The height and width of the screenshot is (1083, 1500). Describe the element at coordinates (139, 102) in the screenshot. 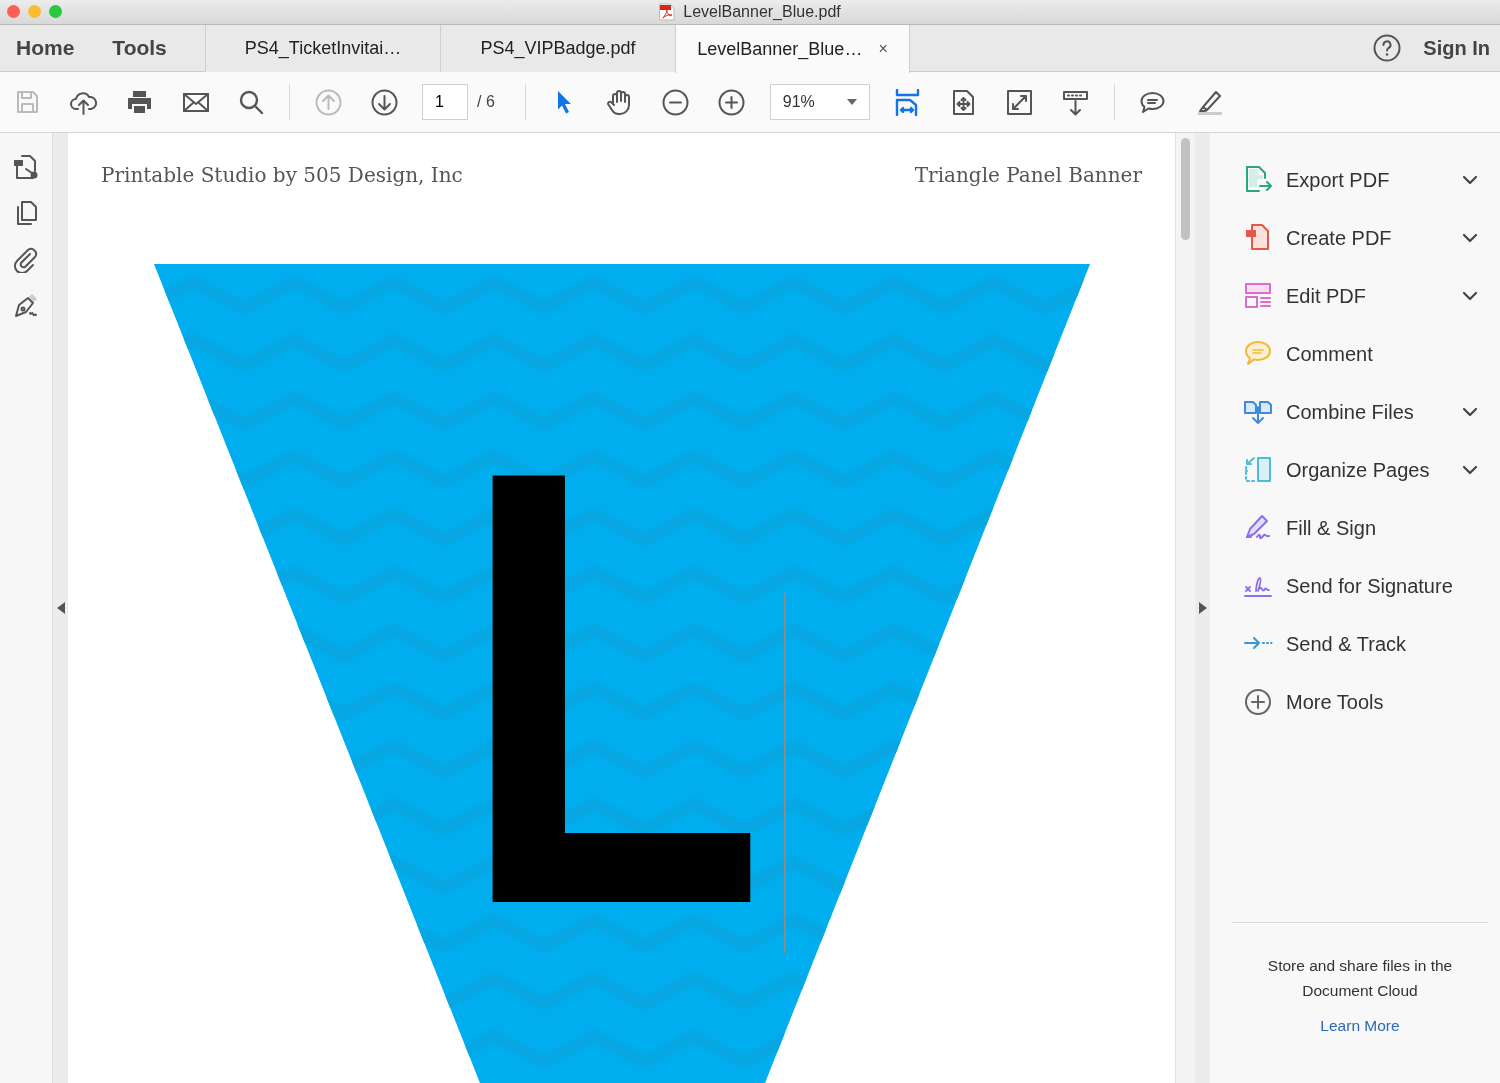

I see `printer-icon` at that location.